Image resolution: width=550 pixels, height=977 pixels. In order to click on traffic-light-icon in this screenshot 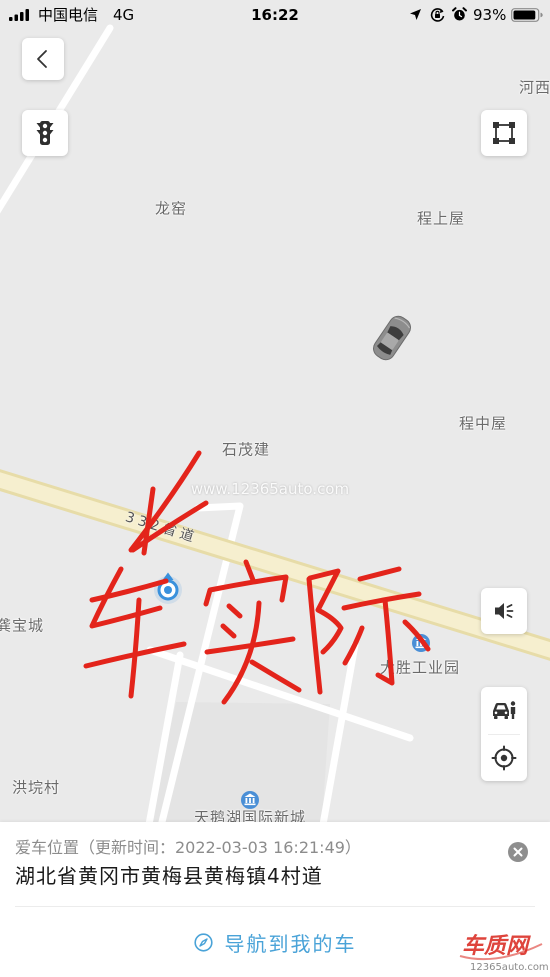, I will do `click(45, 133)`.